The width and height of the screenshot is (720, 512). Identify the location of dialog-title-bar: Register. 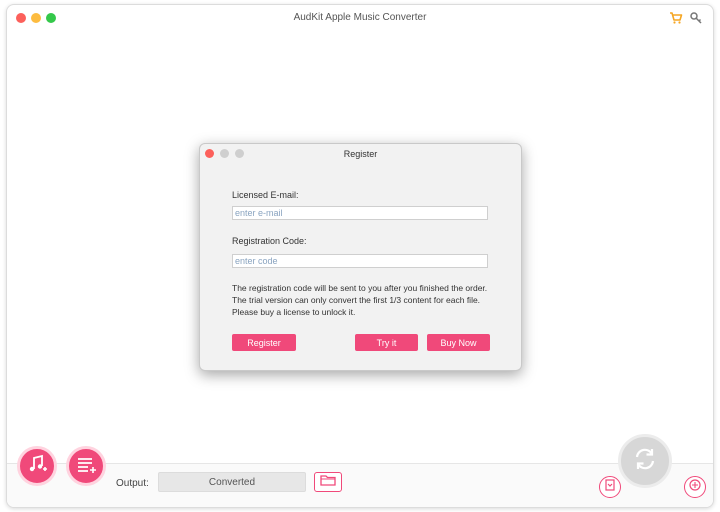
(360, 154).